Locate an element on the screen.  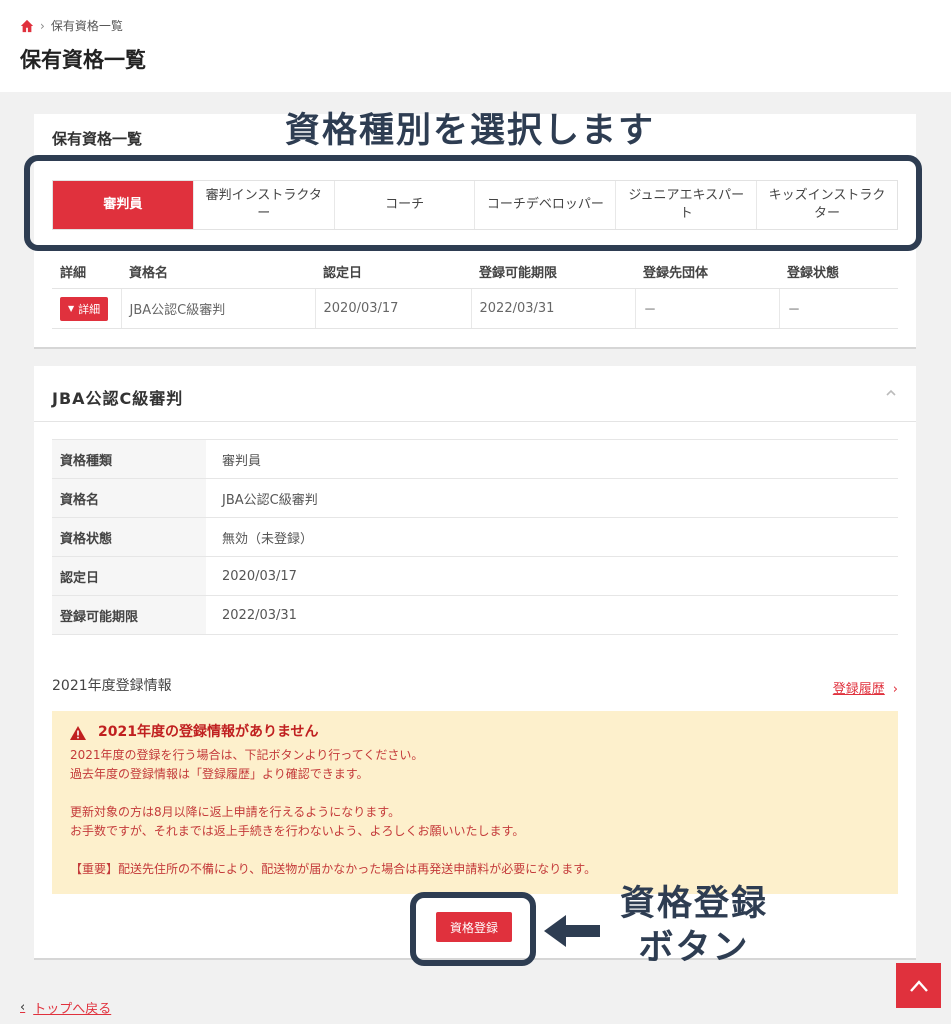
detail-button: ▼ 詳細 is located at coordinates (84, 308).